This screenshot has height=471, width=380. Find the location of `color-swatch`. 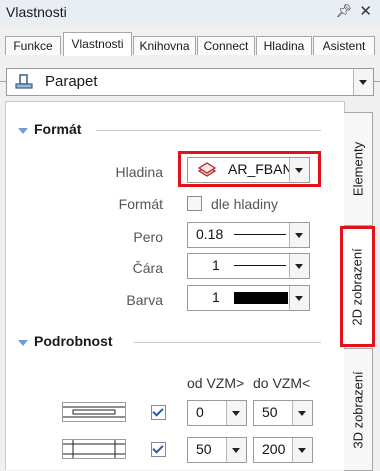

color-swatch is located at coordinates (261, 298).